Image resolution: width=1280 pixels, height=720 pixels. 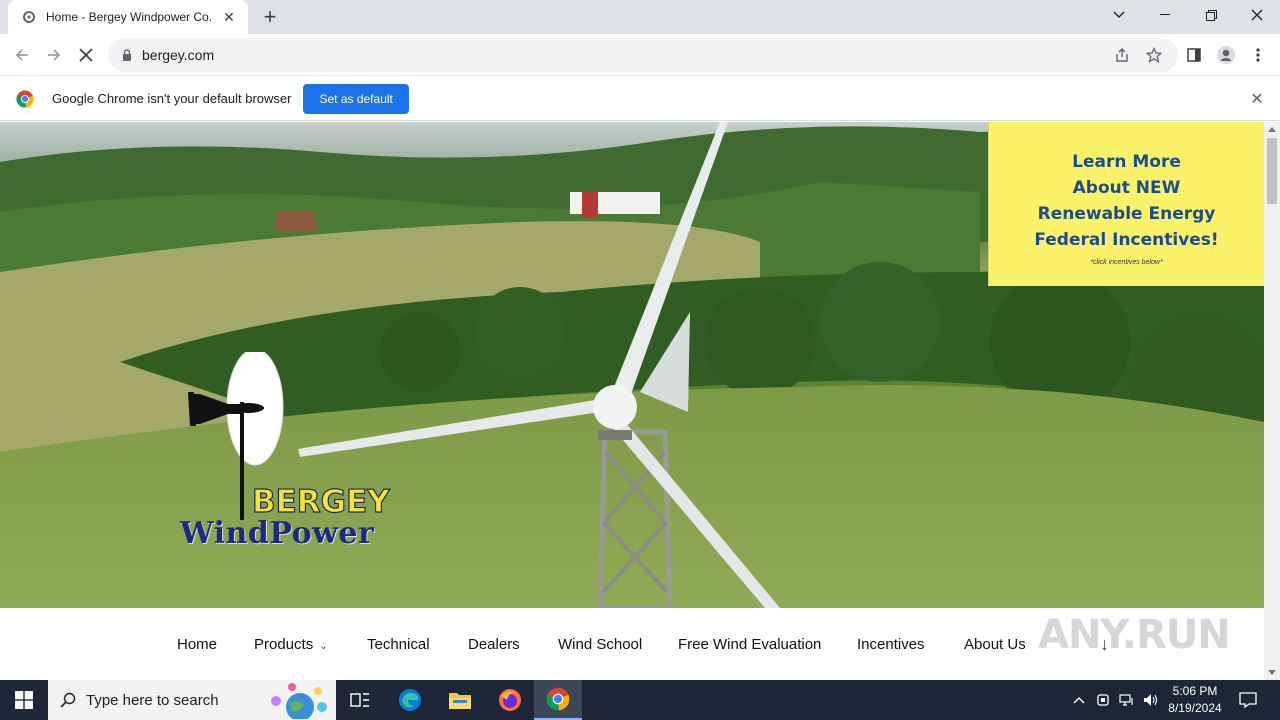 What do you see at coordinates (1126, 262) in the screenshot?
I see `promo-note: *click incentives below*` at bounding box center [1126, 262].